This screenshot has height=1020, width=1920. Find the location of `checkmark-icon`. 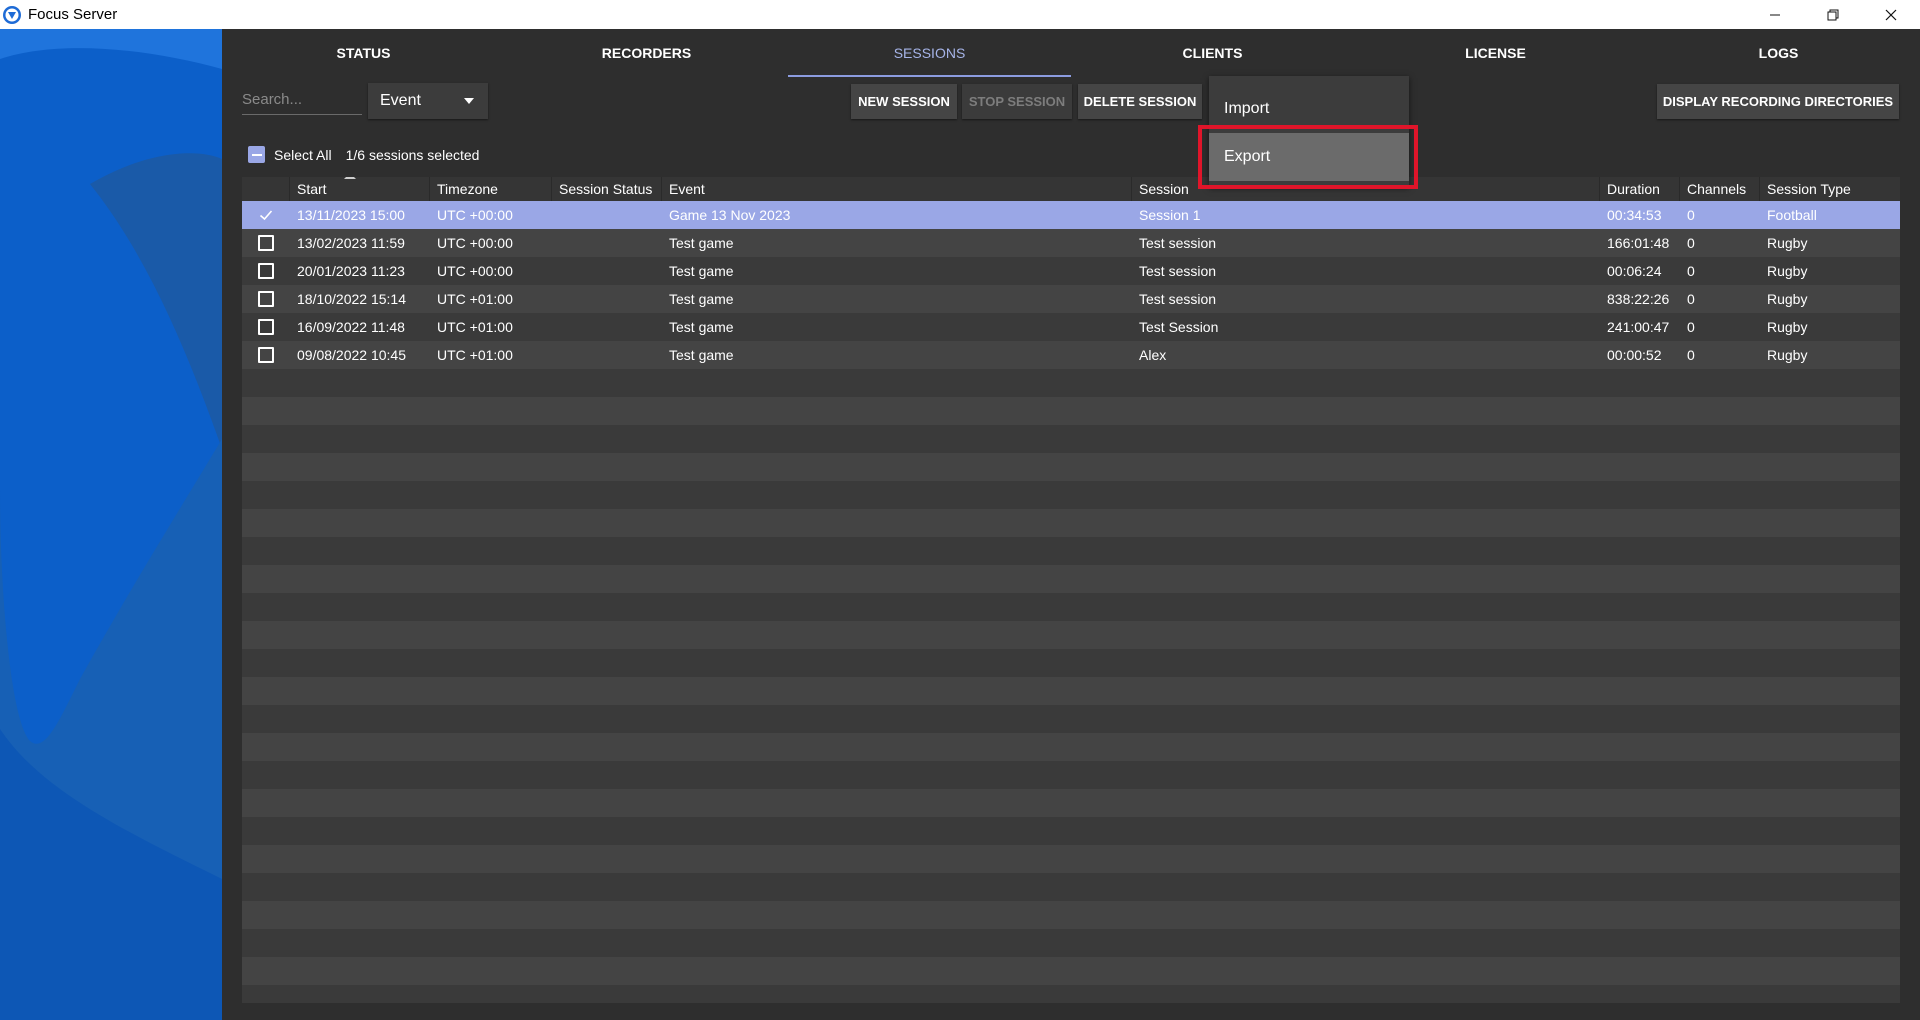

checkmark-icon is located at coordinates (266, 215).